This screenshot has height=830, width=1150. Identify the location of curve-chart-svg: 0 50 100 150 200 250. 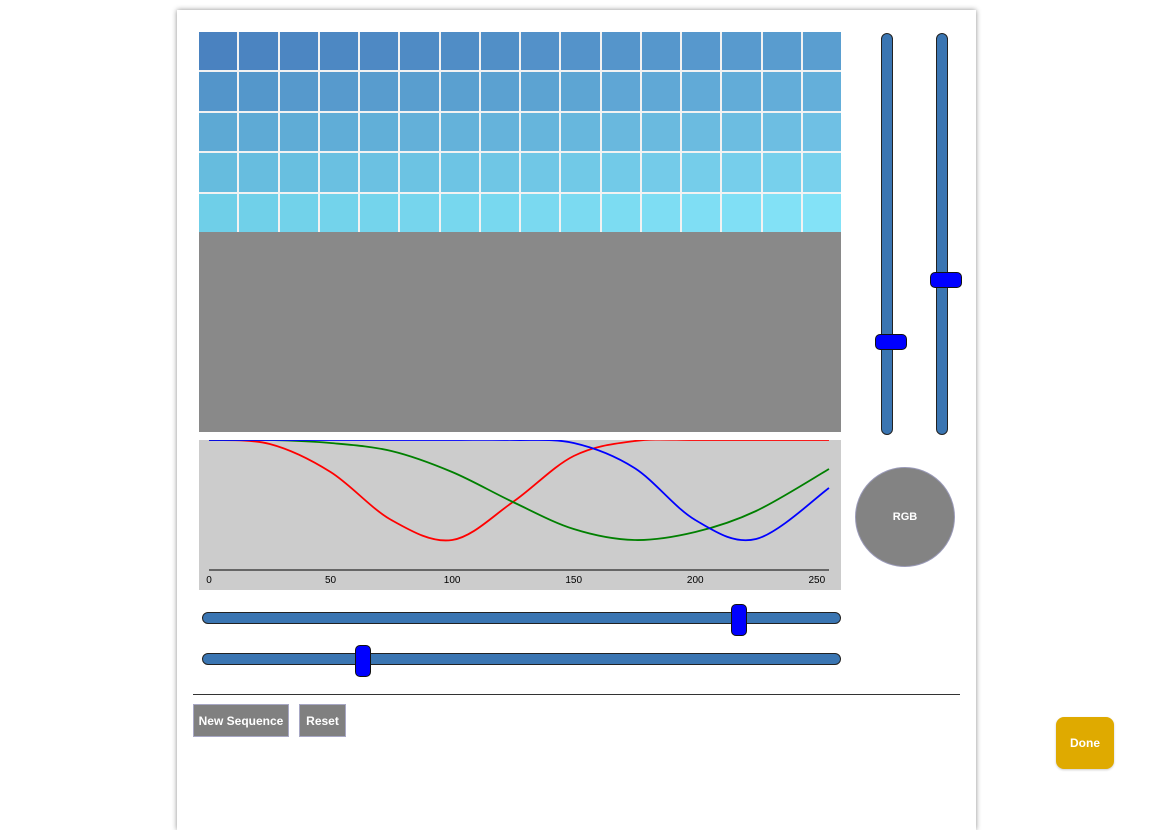
(518, 513).